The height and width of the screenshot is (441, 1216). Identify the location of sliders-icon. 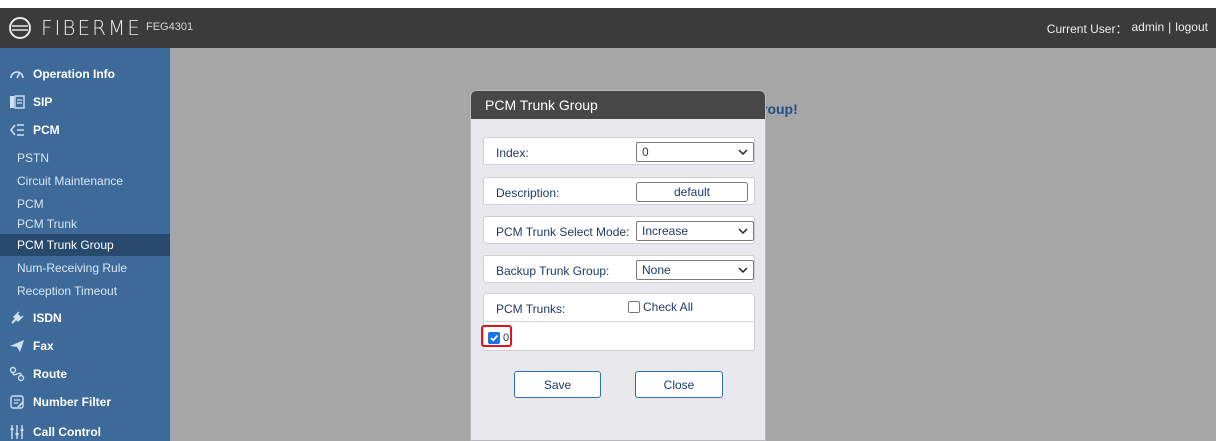
(17, 432).